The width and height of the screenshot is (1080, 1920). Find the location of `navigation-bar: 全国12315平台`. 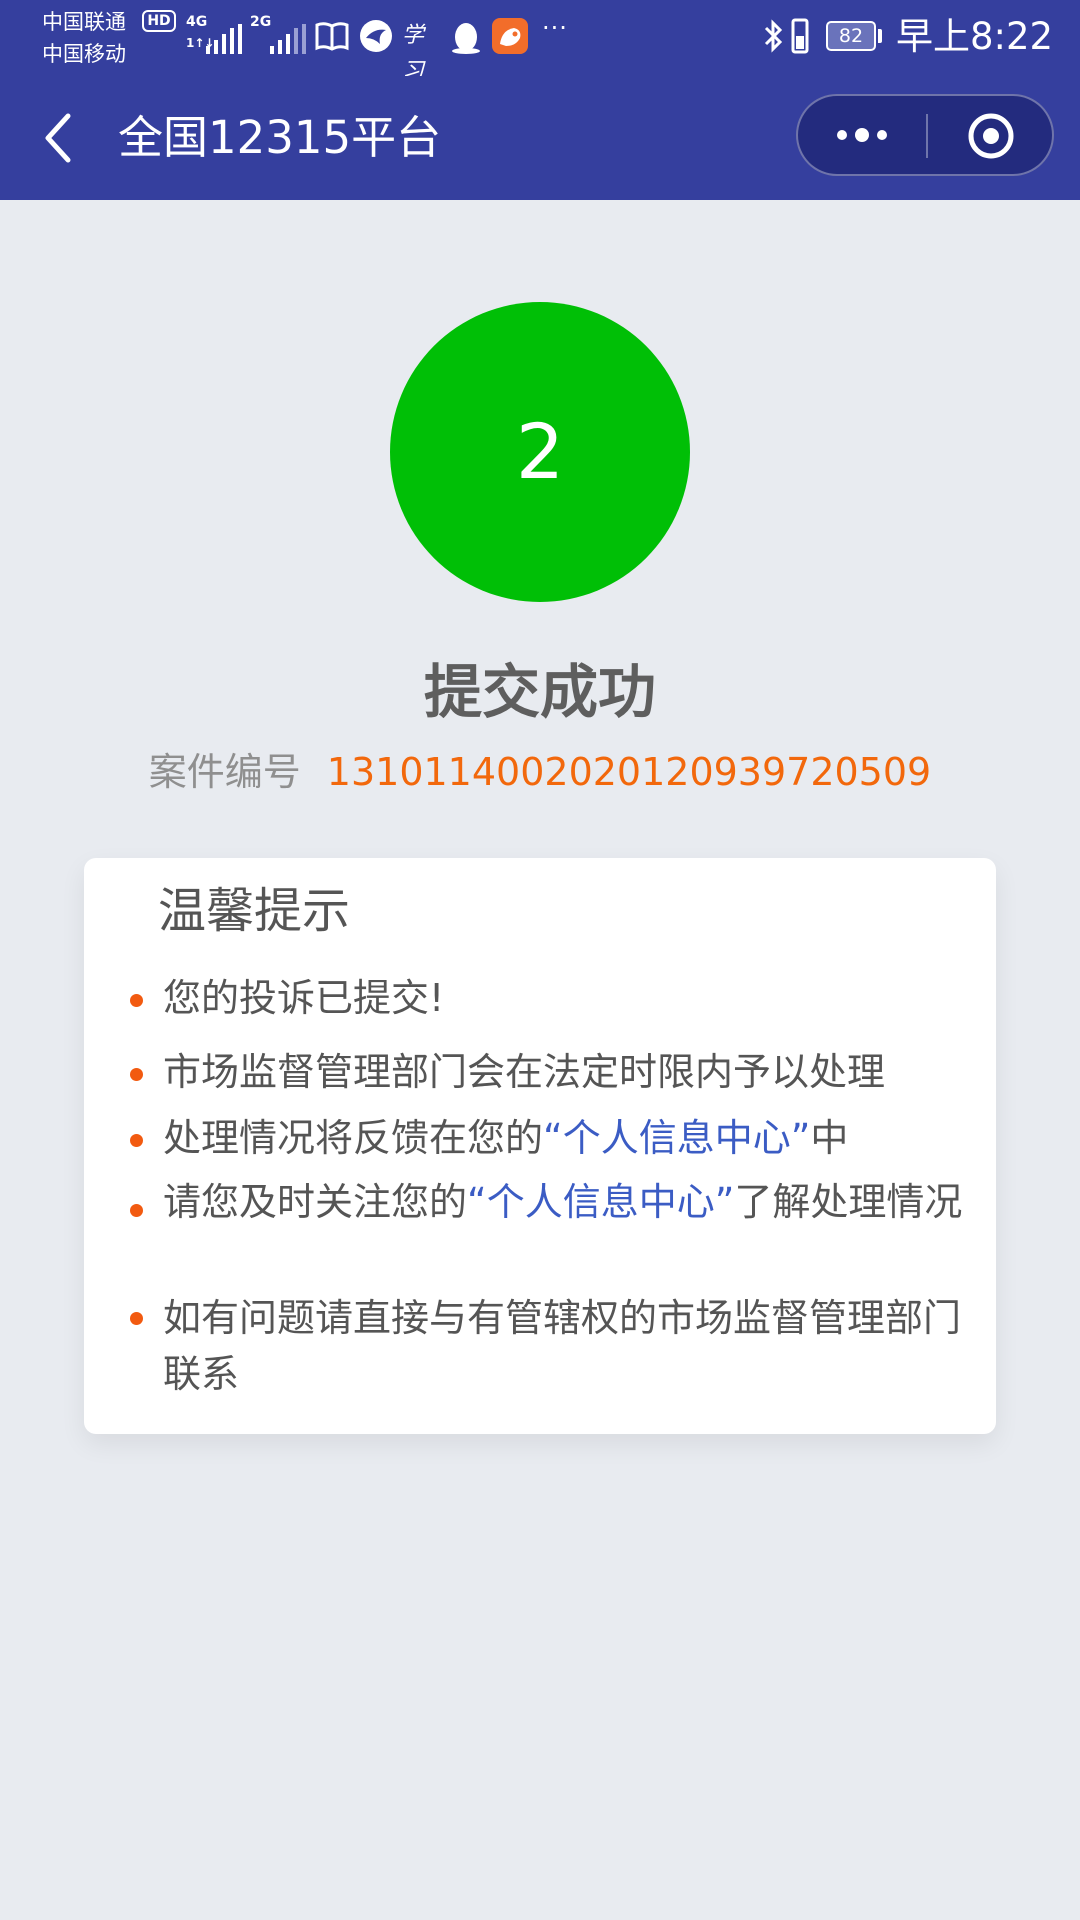

navigation-bar: 全国12315平台 is located at coordinates (540, 138).